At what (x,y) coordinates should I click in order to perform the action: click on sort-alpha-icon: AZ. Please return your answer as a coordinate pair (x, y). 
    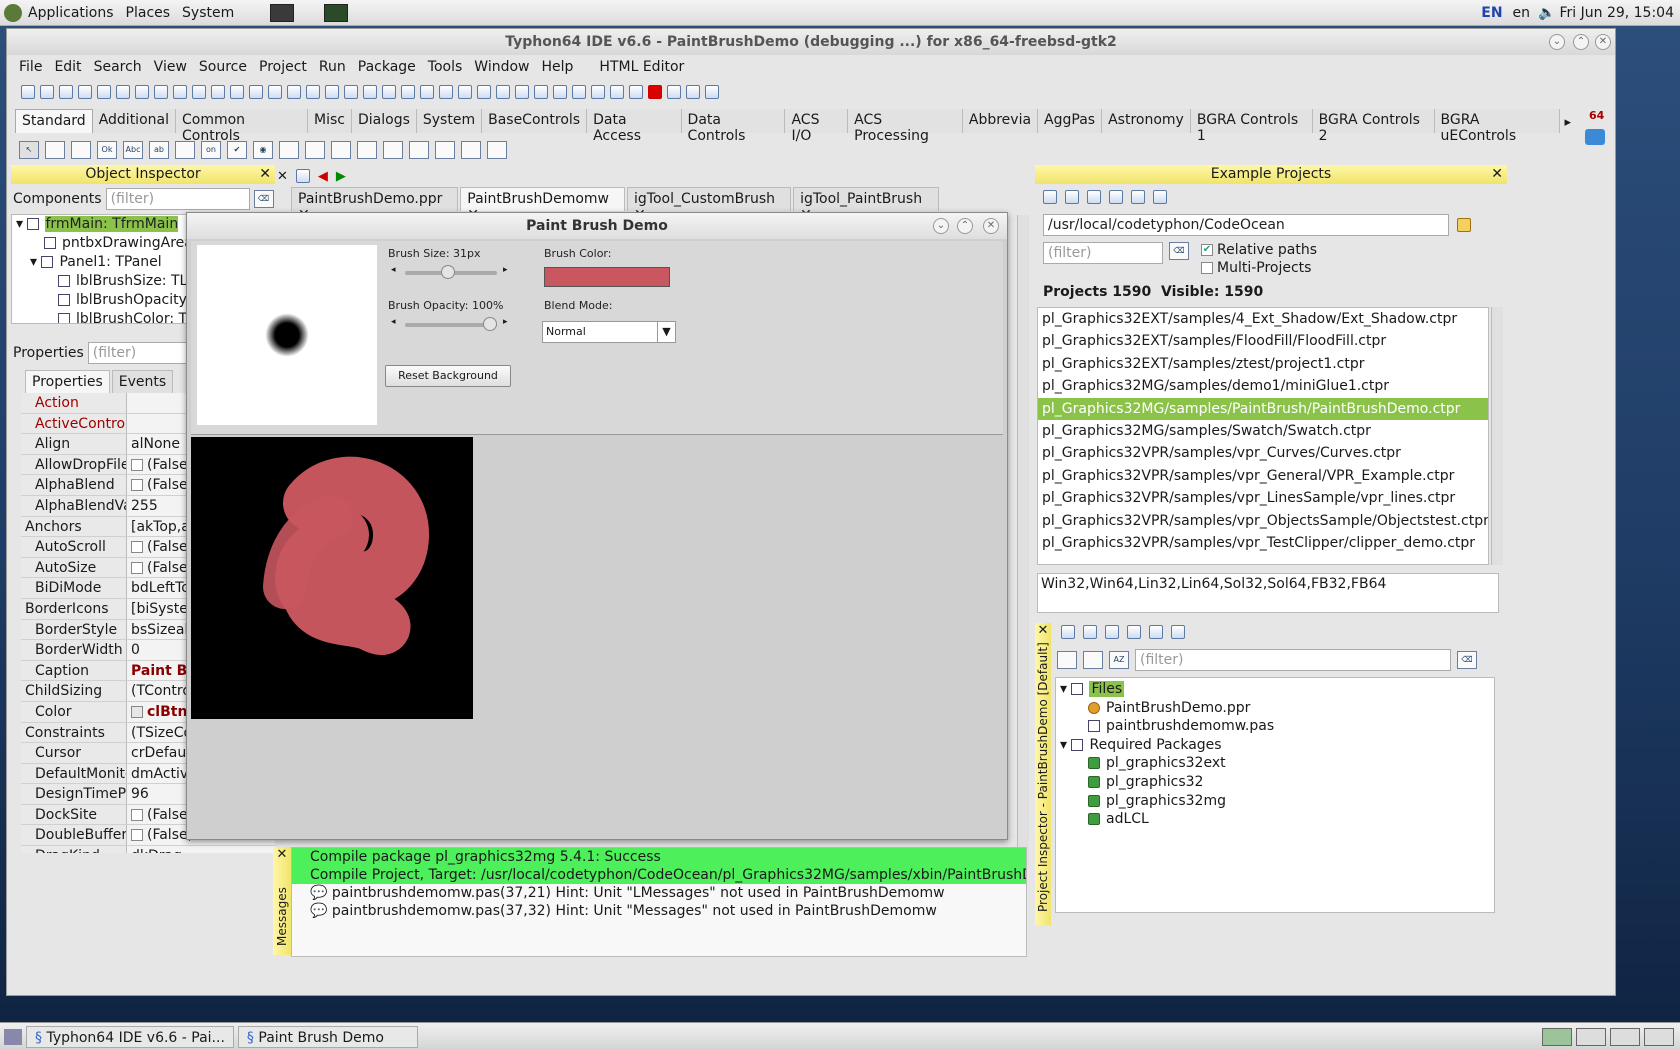
    Looking at the image, I should click on (1119, 660).